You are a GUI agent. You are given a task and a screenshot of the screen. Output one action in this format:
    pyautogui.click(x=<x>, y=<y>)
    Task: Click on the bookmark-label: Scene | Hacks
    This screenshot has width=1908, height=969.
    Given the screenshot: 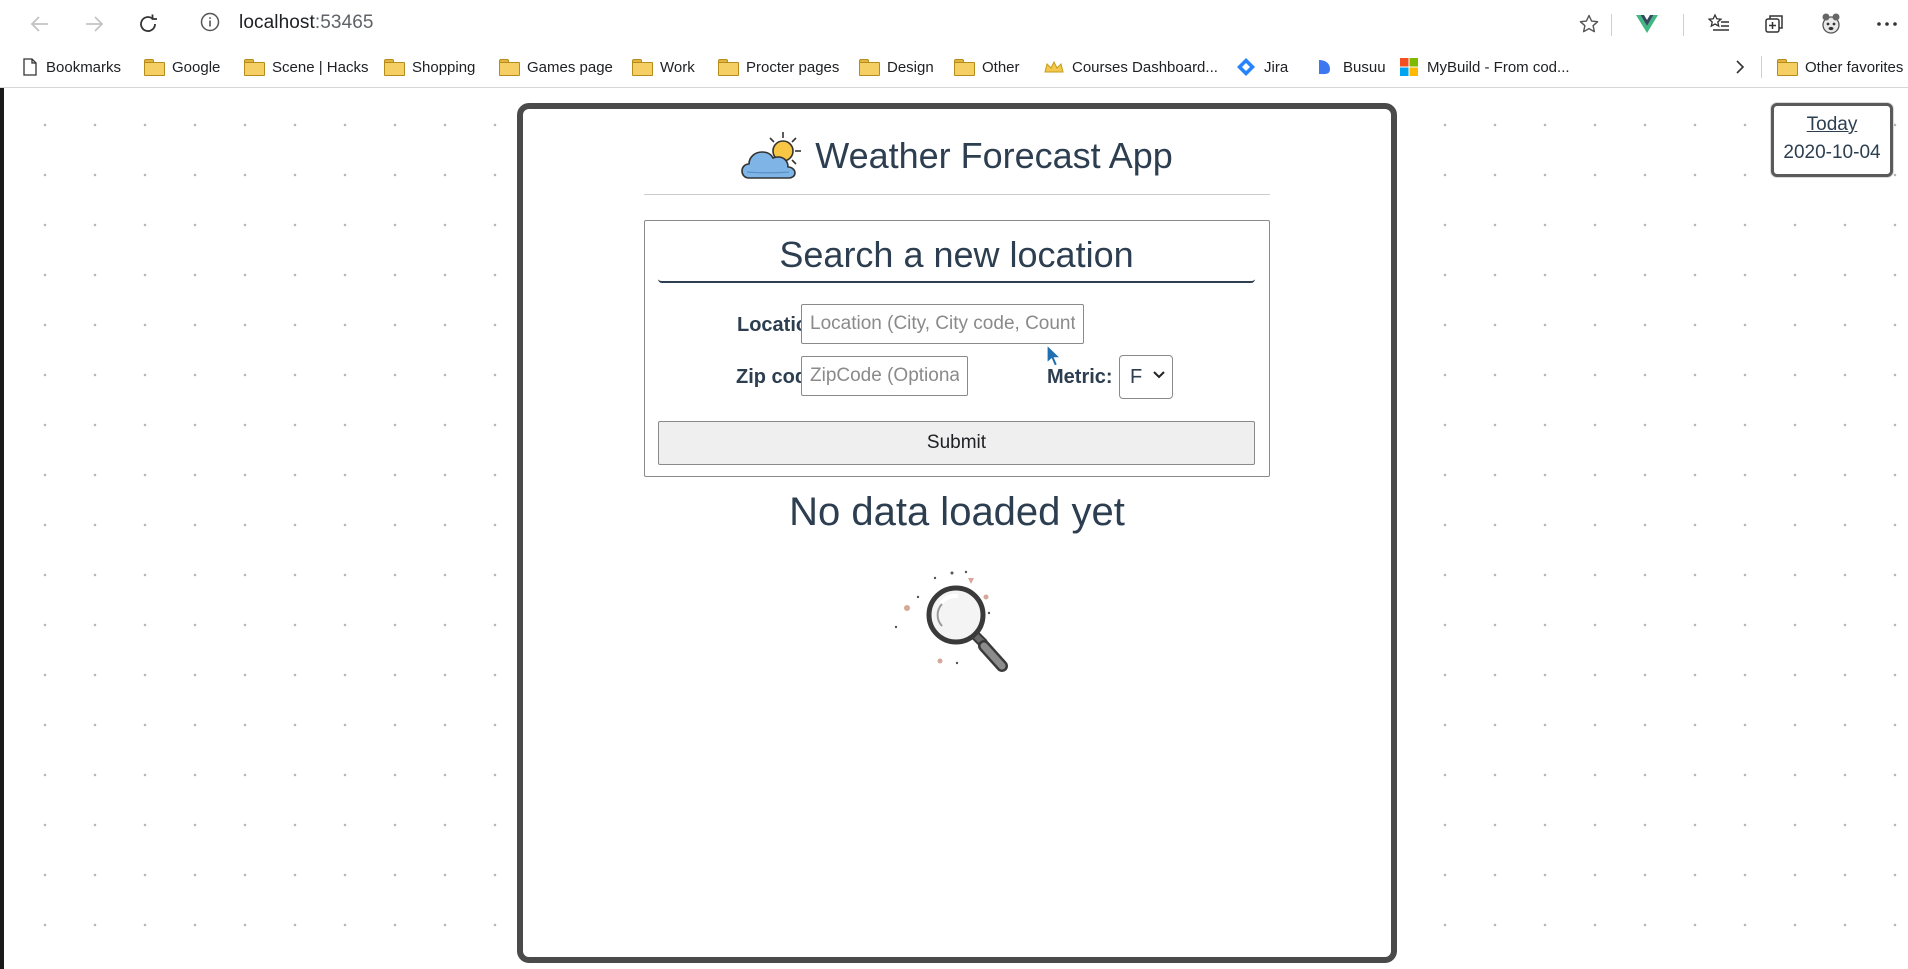 What is the action you would take?
    pyautogui.click(x=320, y=67)
    